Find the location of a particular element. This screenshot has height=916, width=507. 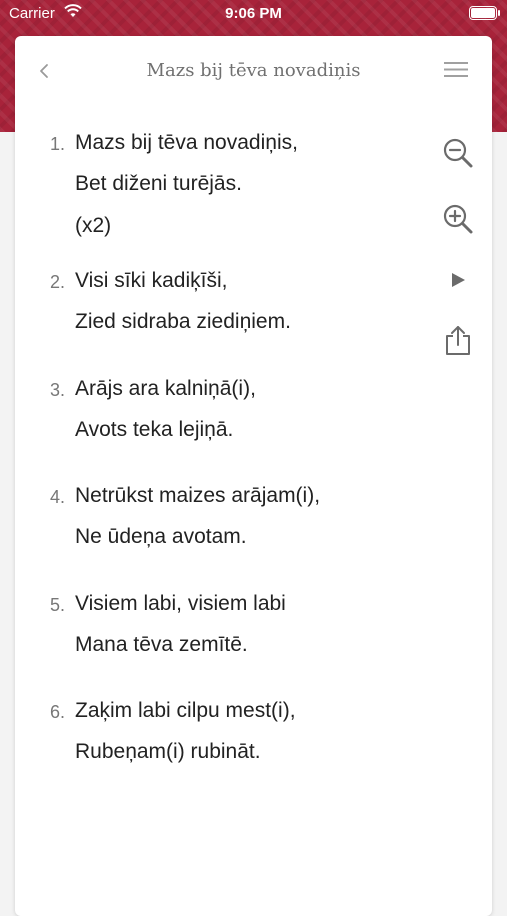

chevron-left-icon is located at coordinates (44, 71).